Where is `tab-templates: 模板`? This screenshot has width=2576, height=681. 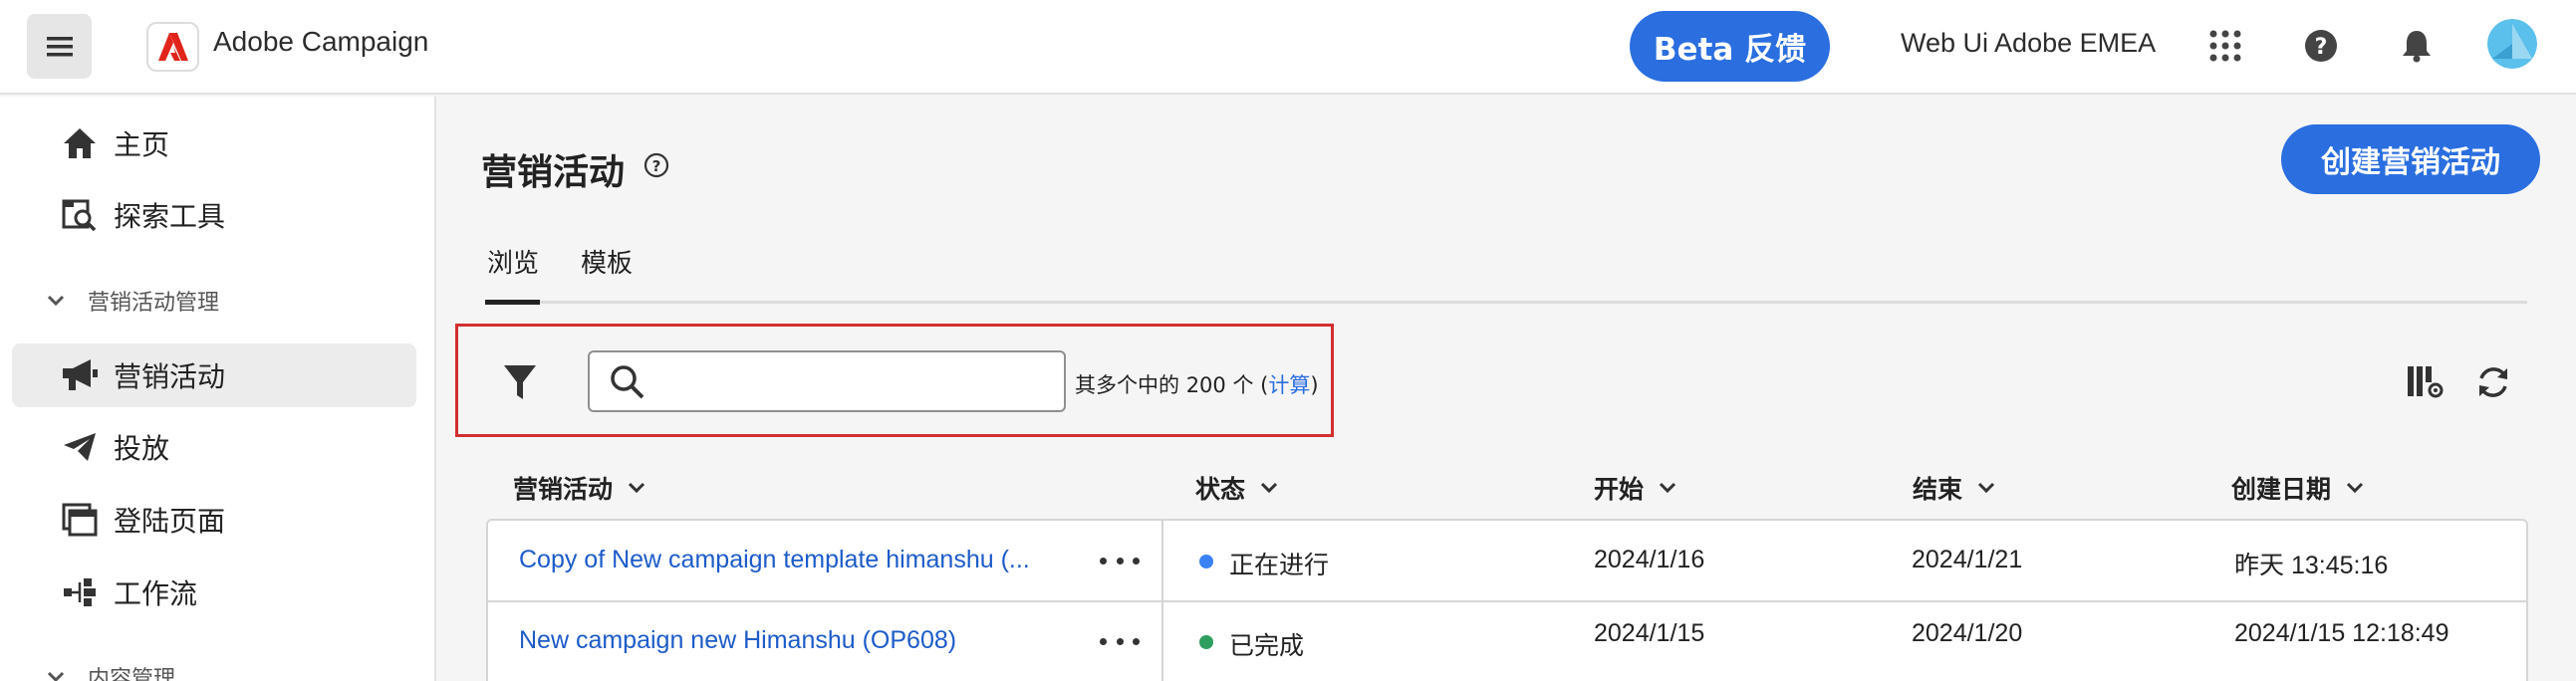 tab-templates: 模板 is located at coordinates (607, 261).